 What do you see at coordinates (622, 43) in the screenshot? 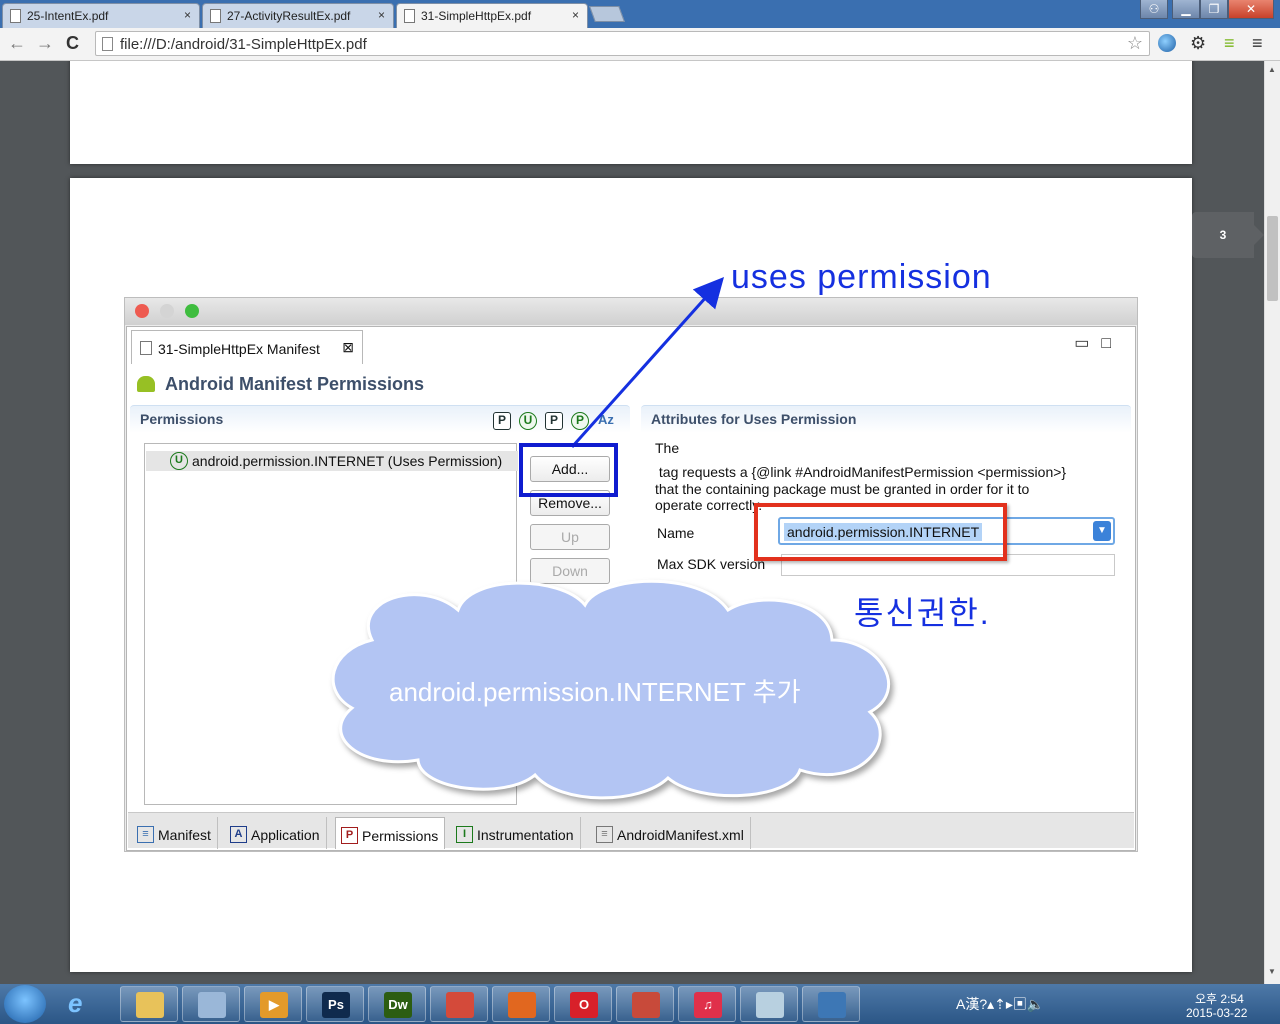
I see `address-bar: file:///D:/android/31-SimpleHttpEx.pdf ☆` at bounding box center [622, 43].